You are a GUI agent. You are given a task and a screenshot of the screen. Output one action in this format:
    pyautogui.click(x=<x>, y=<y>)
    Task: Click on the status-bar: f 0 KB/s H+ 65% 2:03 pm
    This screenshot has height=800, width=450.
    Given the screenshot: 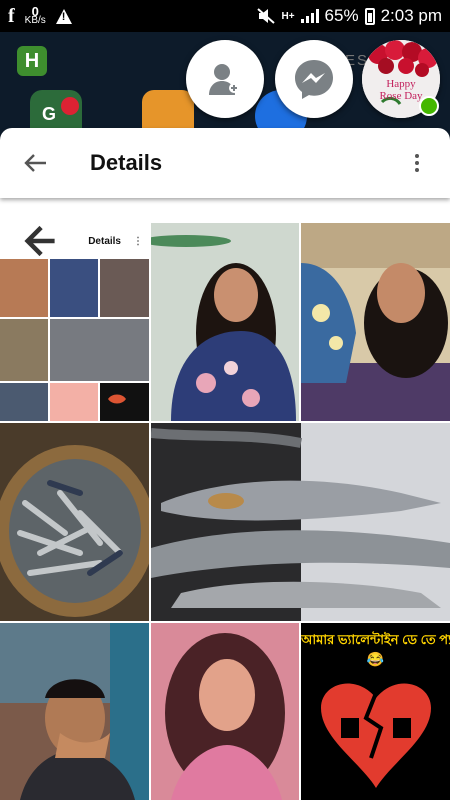 What is the action you would take?
    pyautogui.click(x=225, y=16)
    